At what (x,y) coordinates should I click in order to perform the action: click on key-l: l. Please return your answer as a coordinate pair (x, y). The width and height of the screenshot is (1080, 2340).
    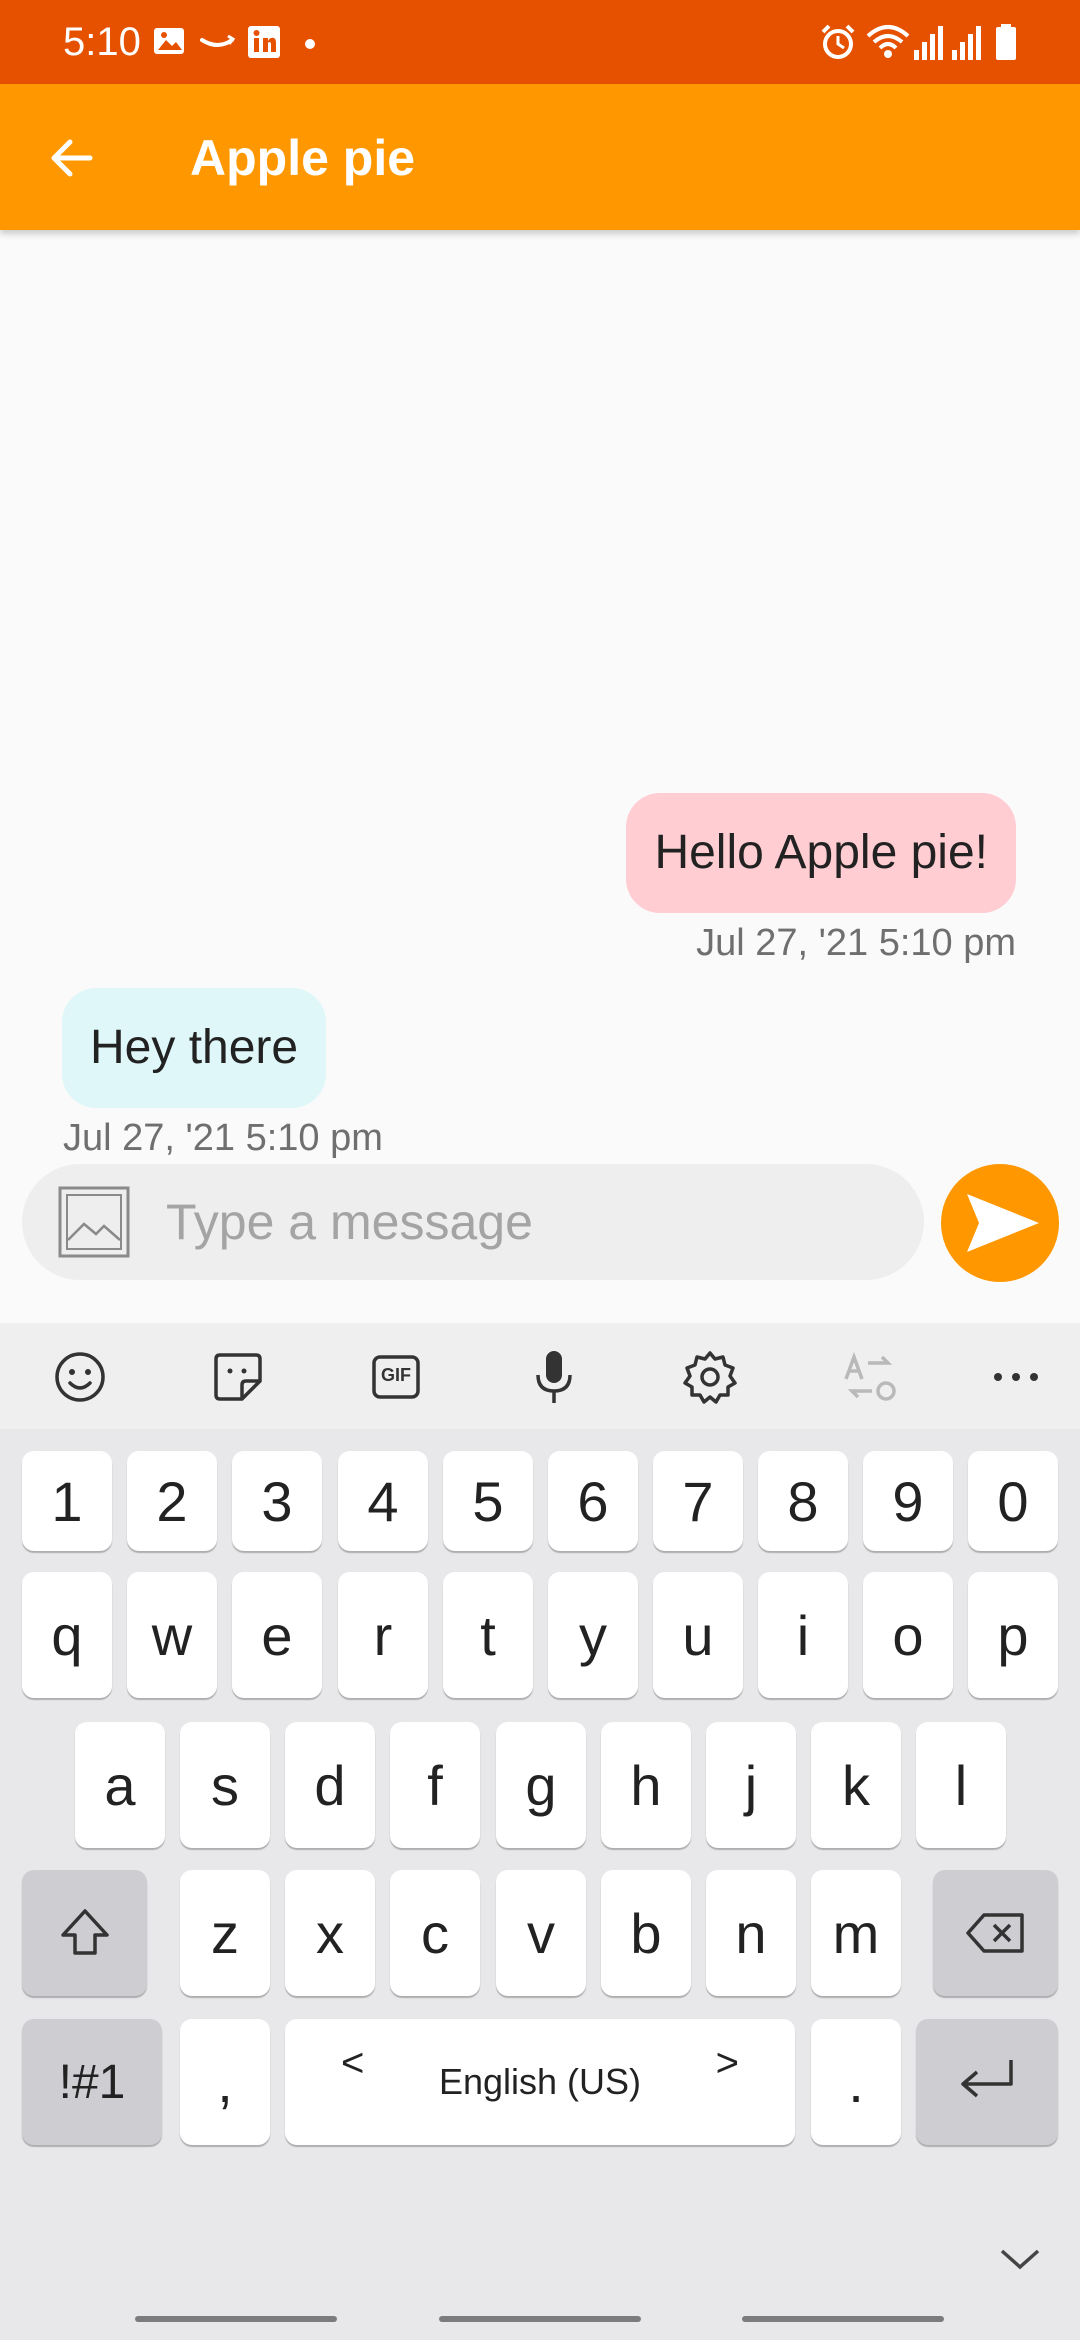
    Looking at the image, I should click on (961, 1785).